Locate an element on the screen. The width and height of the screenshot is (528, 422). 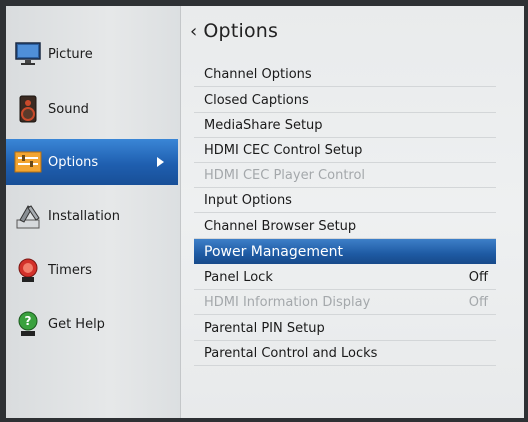
menu-item-hdmi-cec-player-control: HDMI CEC Player Control is located at coordinates (345, 175).